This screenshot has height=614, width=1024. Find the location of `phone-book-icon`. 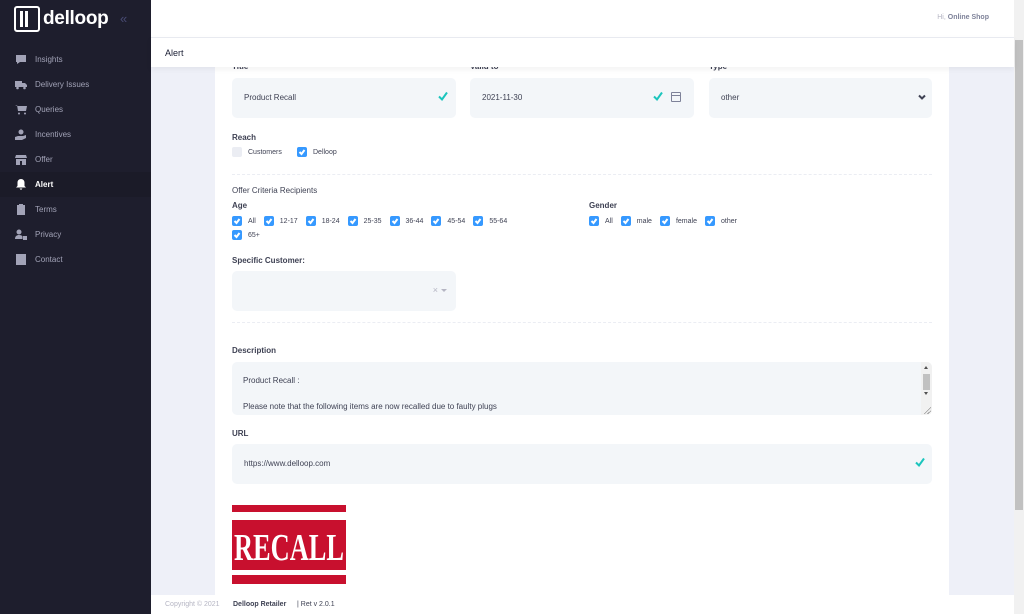

phone-book-icon is located at coordinates (21, 259).